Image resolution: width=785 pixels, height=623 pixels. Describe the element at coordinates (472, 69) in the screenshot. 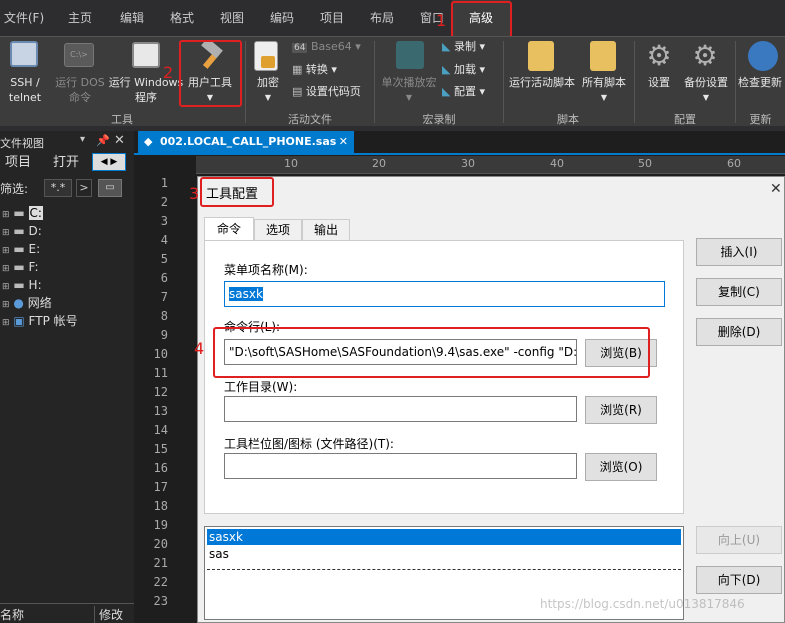

I see `load-button: ◣ 加载 ▾` at that location.